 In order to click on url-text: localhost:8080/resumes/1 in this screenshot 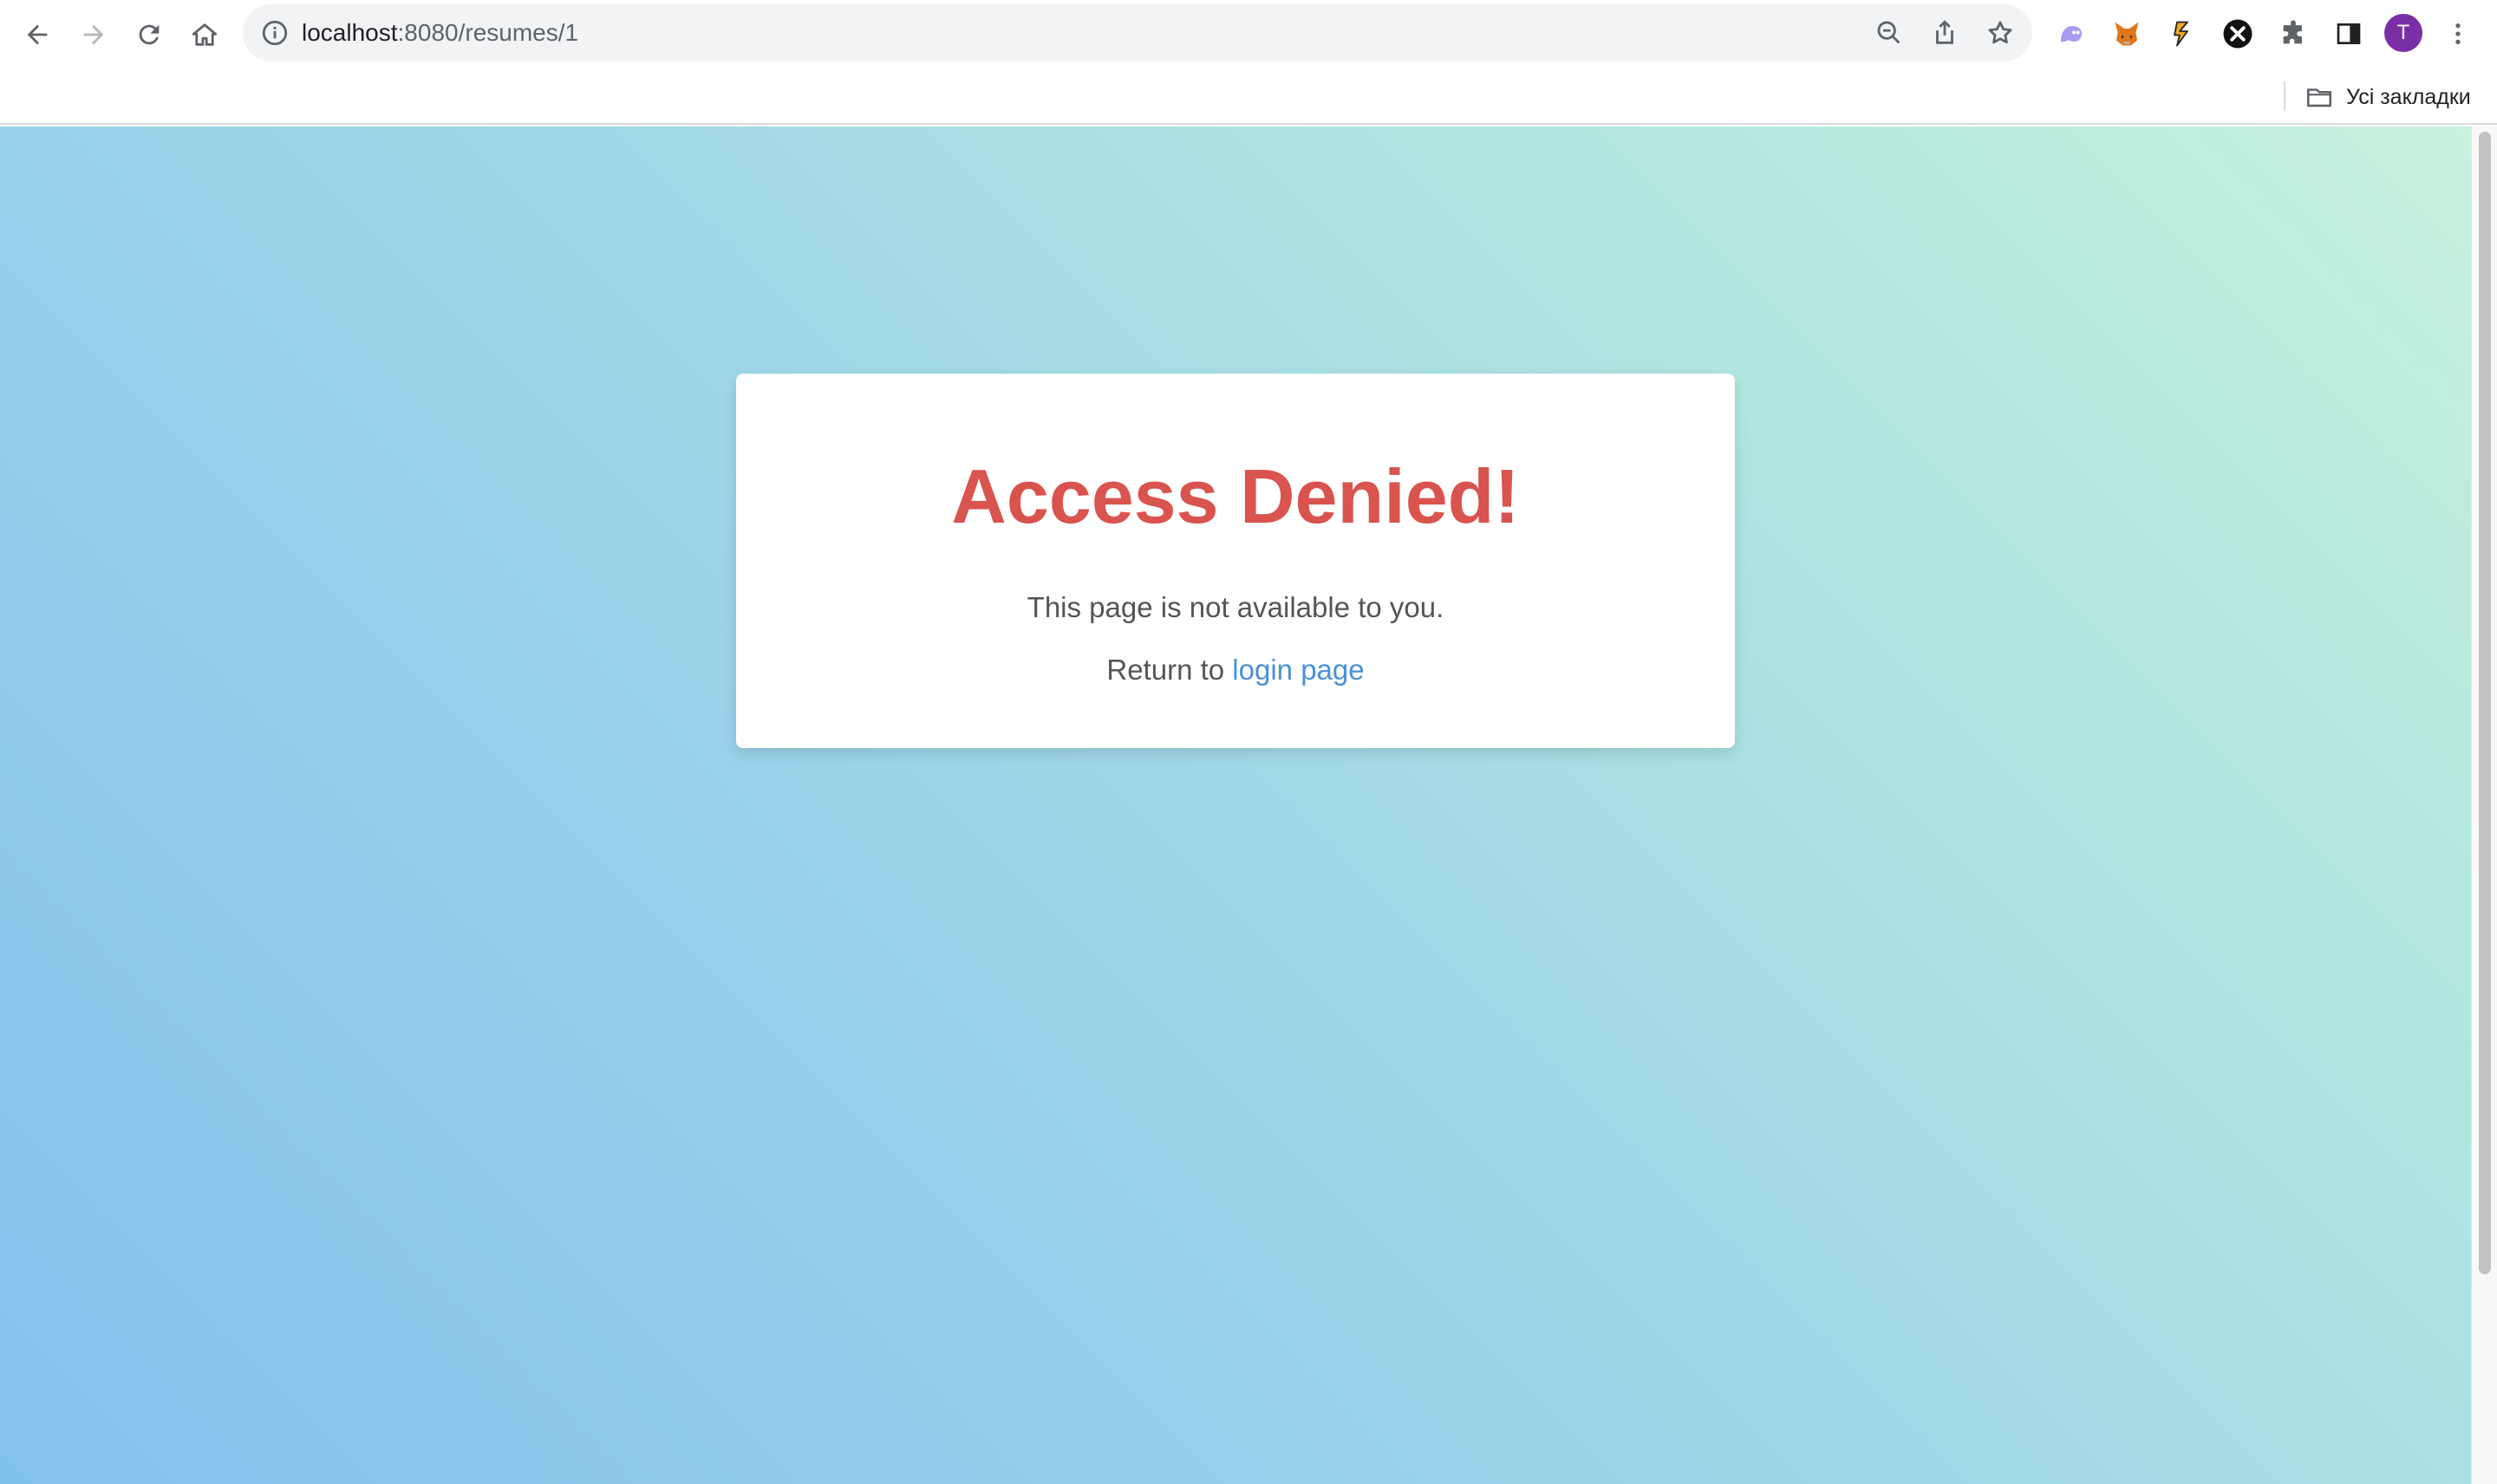, I will do `click(440, 33)`.